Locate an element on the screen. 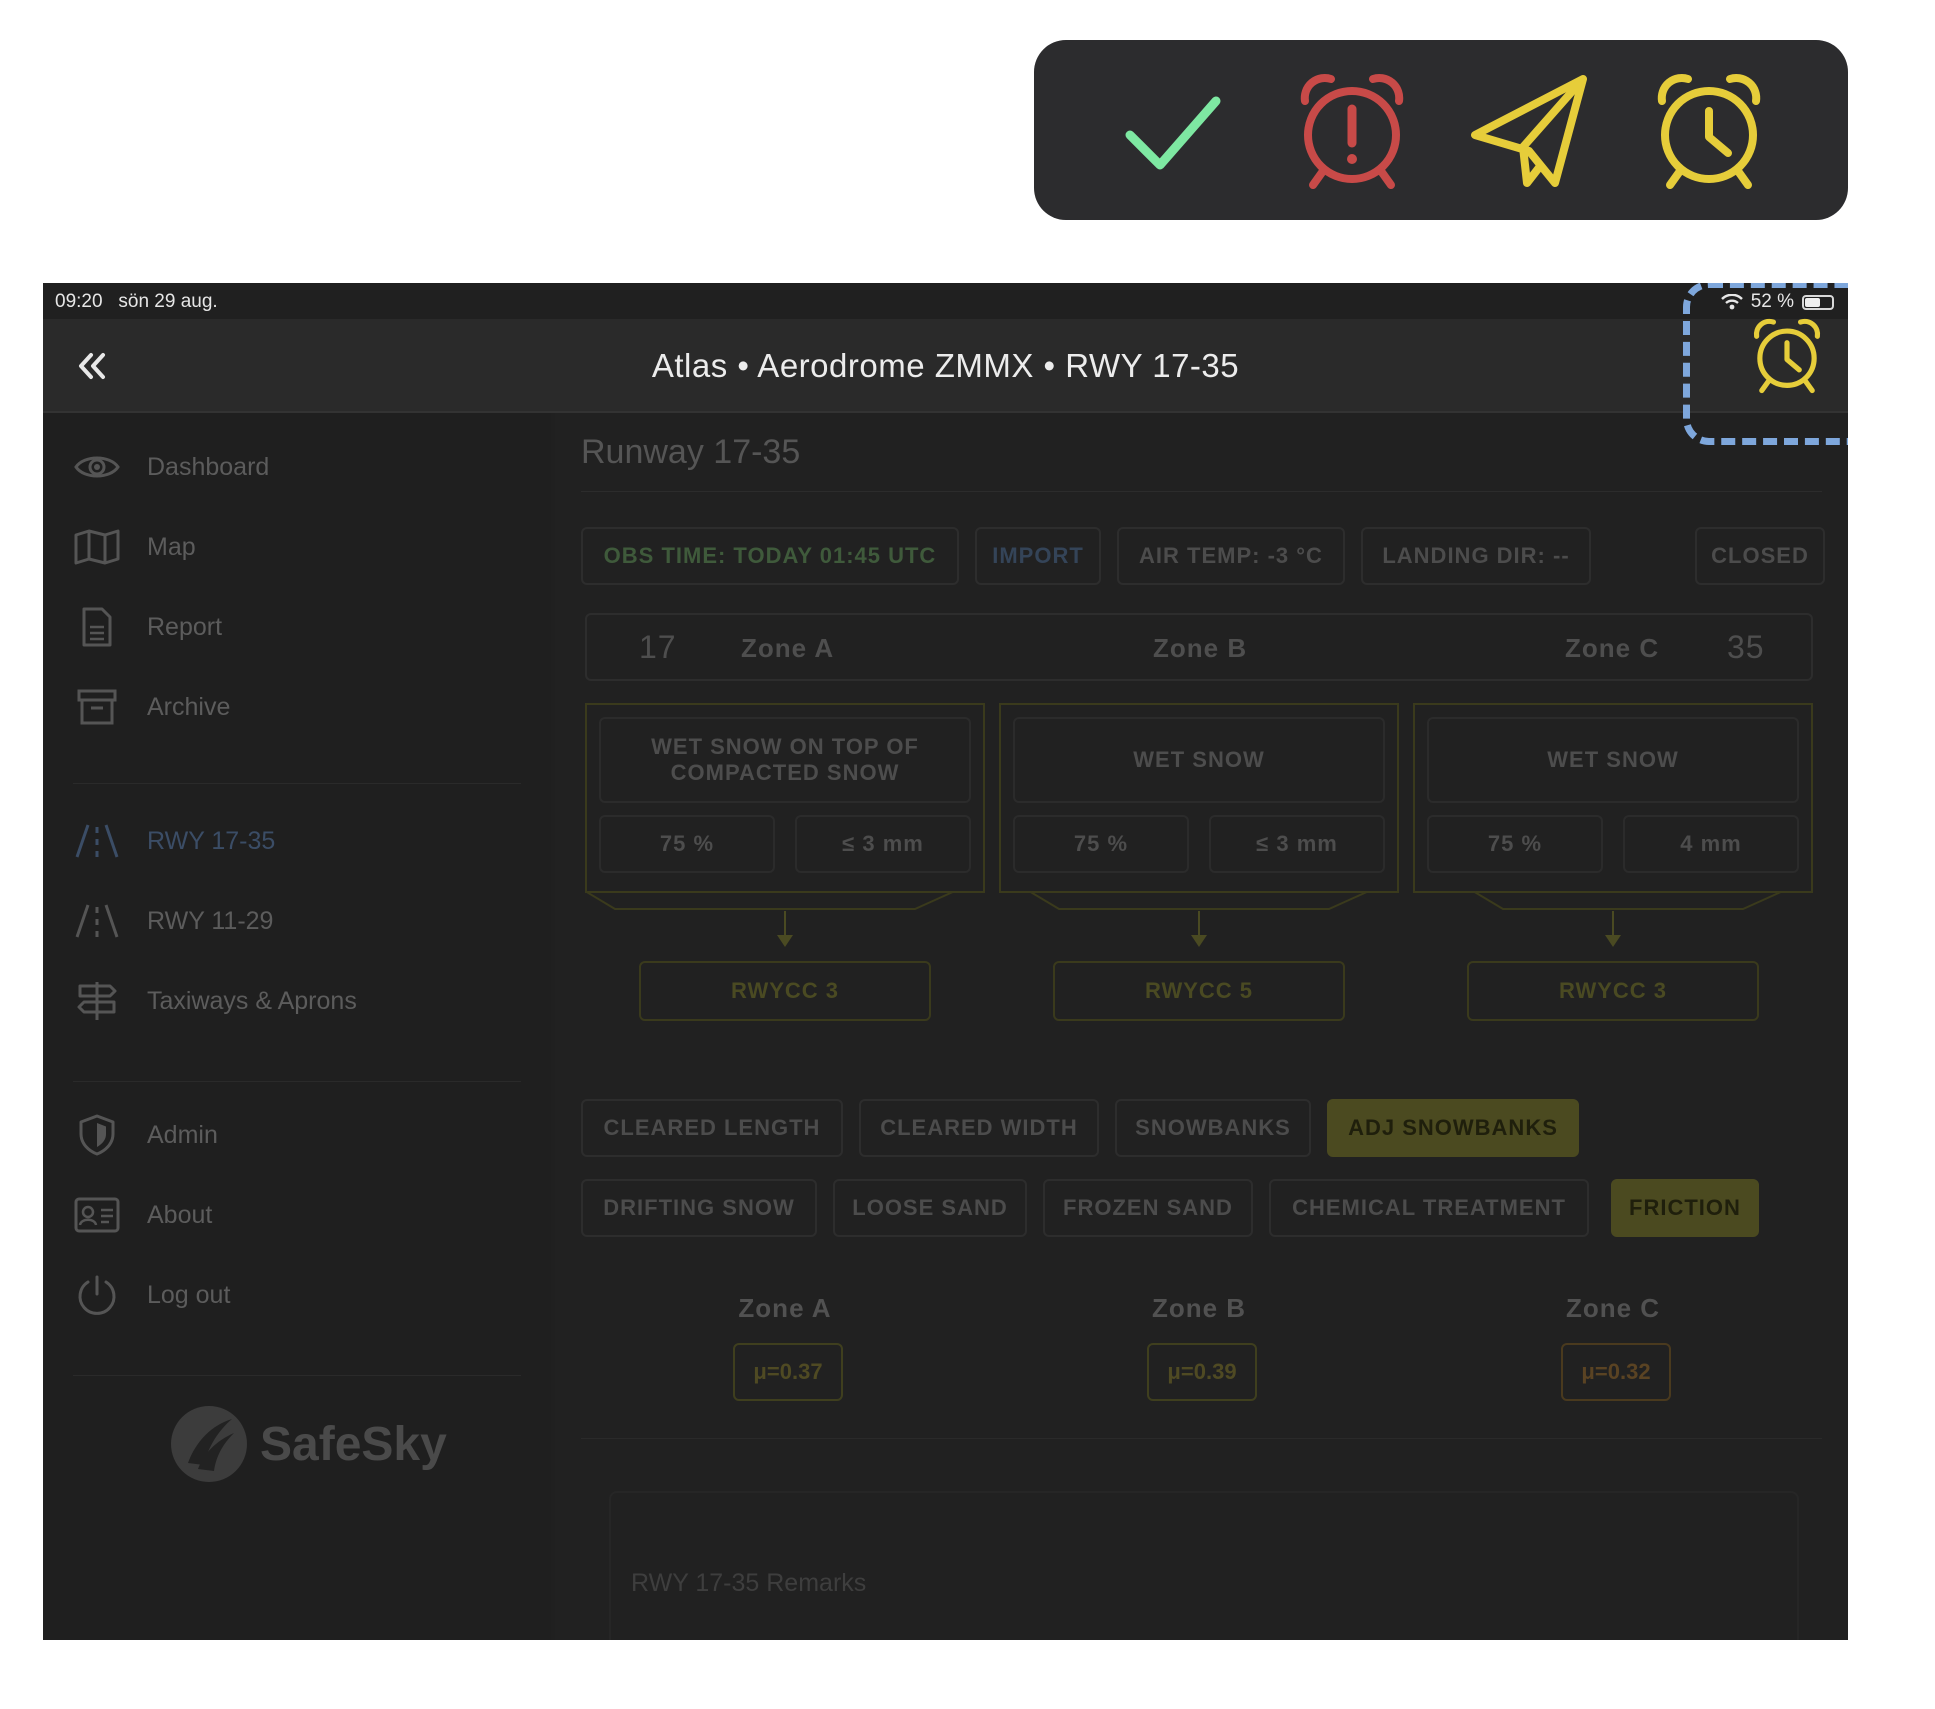 The height and width of the screenshot is (1709, 1935). document-icon is located at coordinates (97, 627).